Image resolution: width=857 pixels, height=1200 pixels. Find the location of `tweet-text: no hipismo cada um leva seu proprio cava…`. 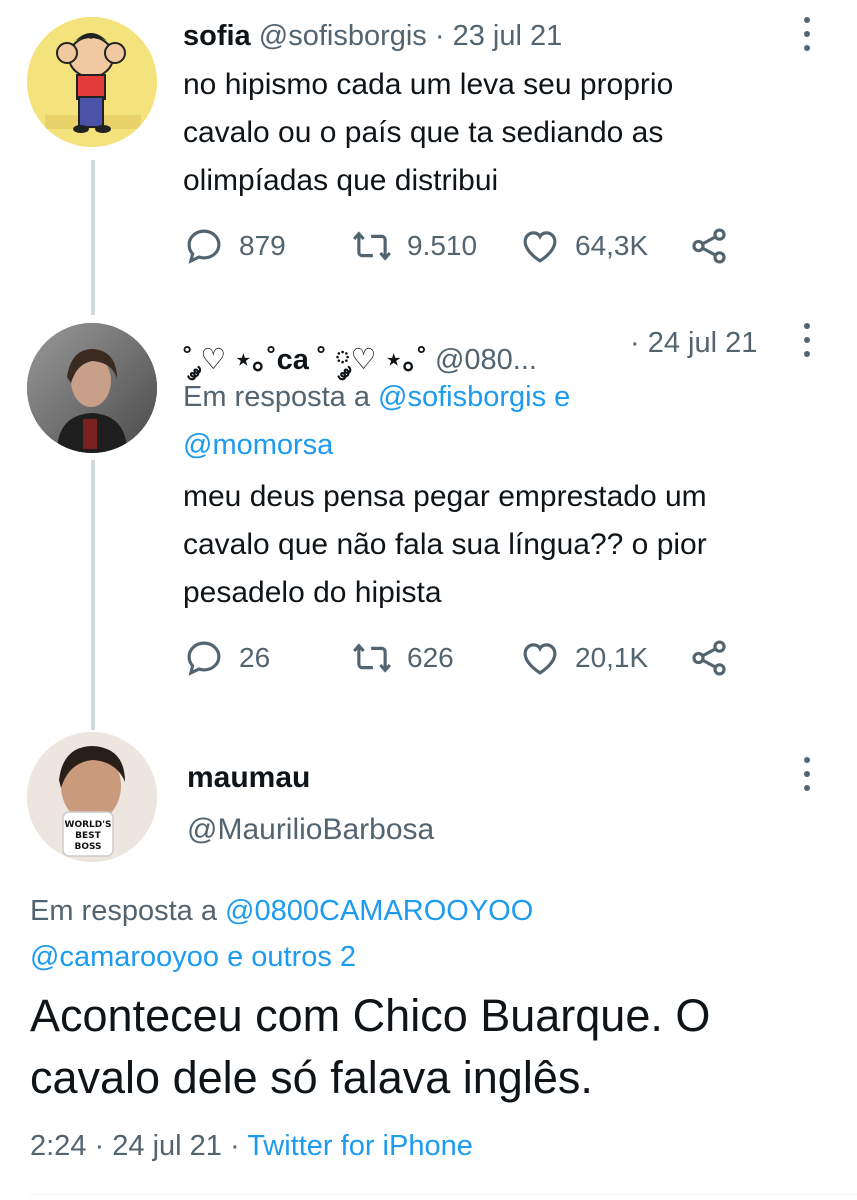

tweet-text: no hipismo cada um leva seu proprio cava… is located at coordinates (428, 133).